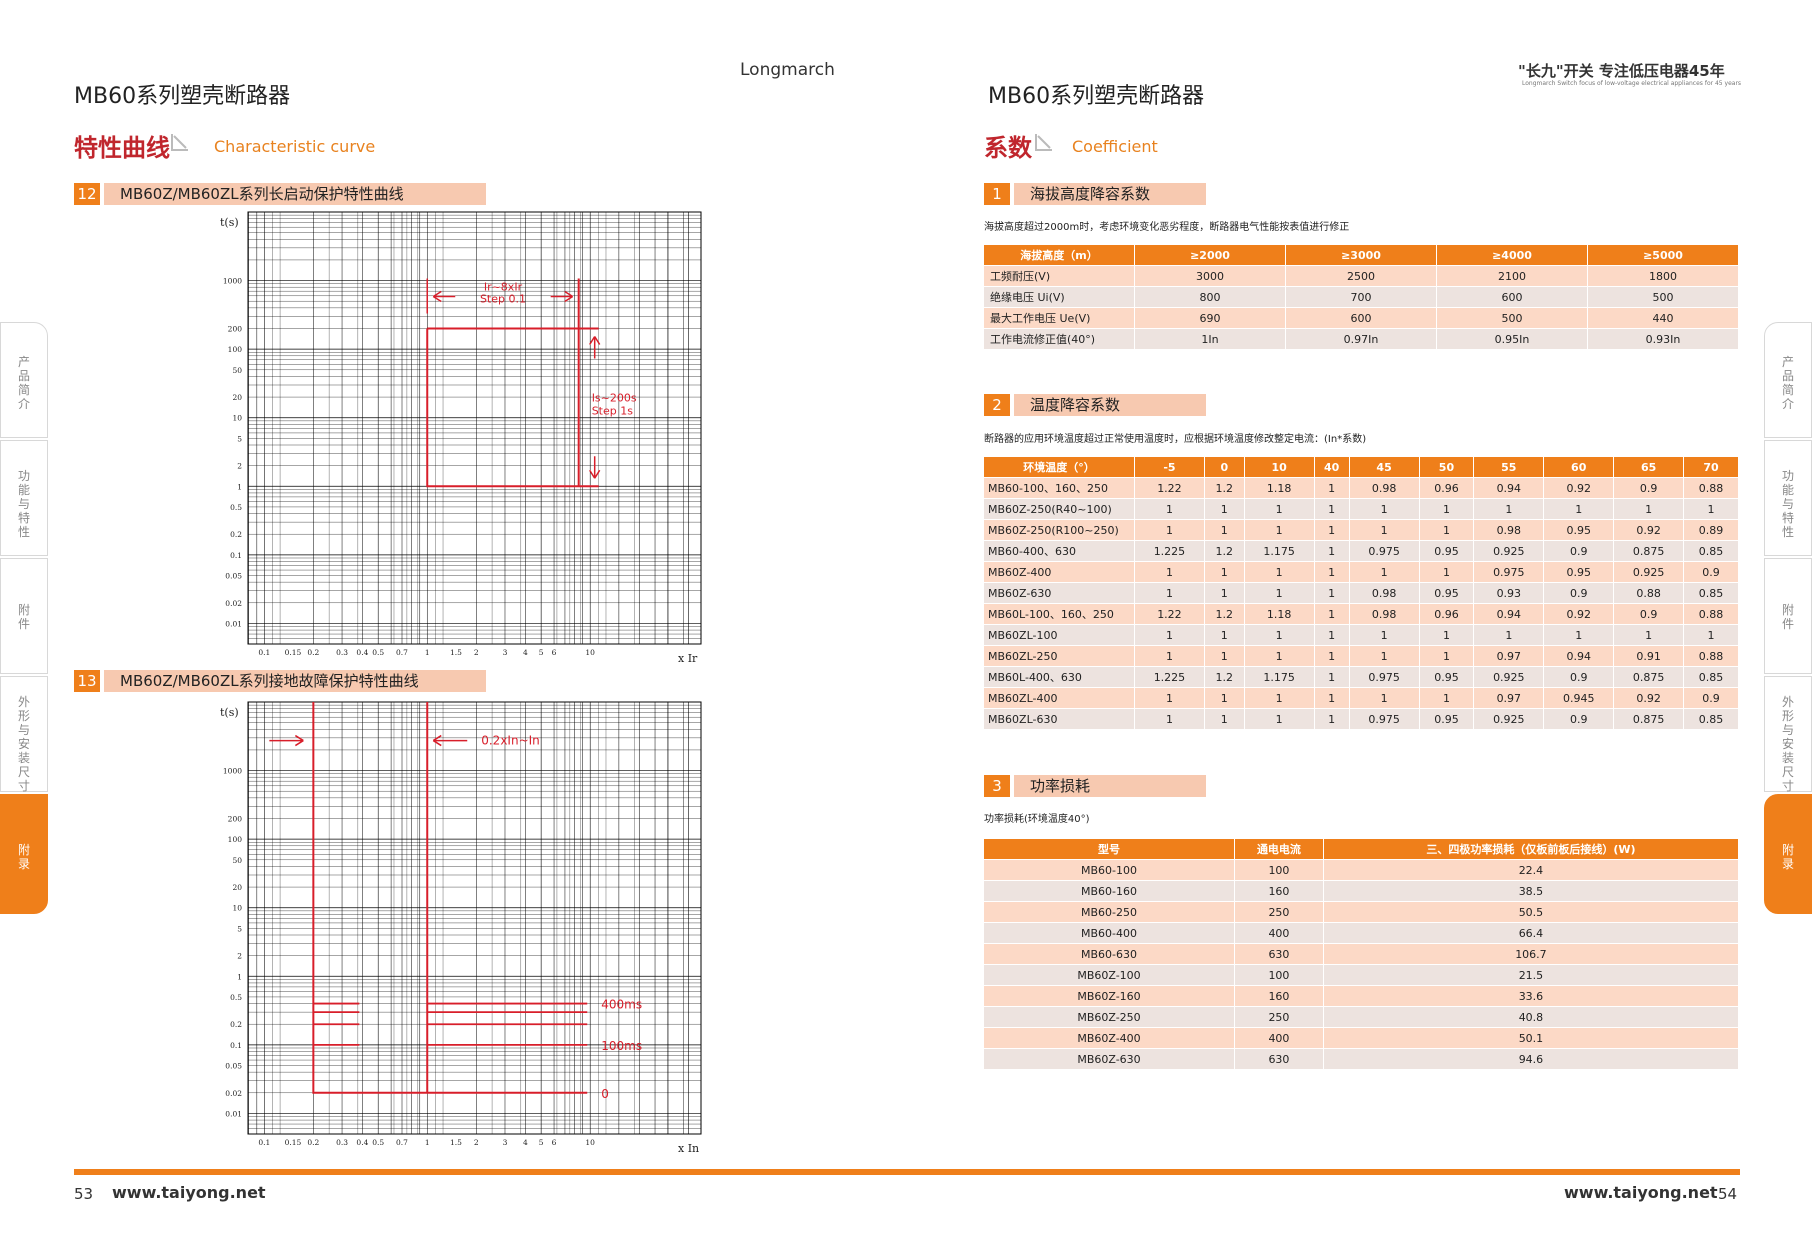 The width and height of the screenshot is (1812, 1238). I want to click on table-header-cell: 65, so click(1649, 467).